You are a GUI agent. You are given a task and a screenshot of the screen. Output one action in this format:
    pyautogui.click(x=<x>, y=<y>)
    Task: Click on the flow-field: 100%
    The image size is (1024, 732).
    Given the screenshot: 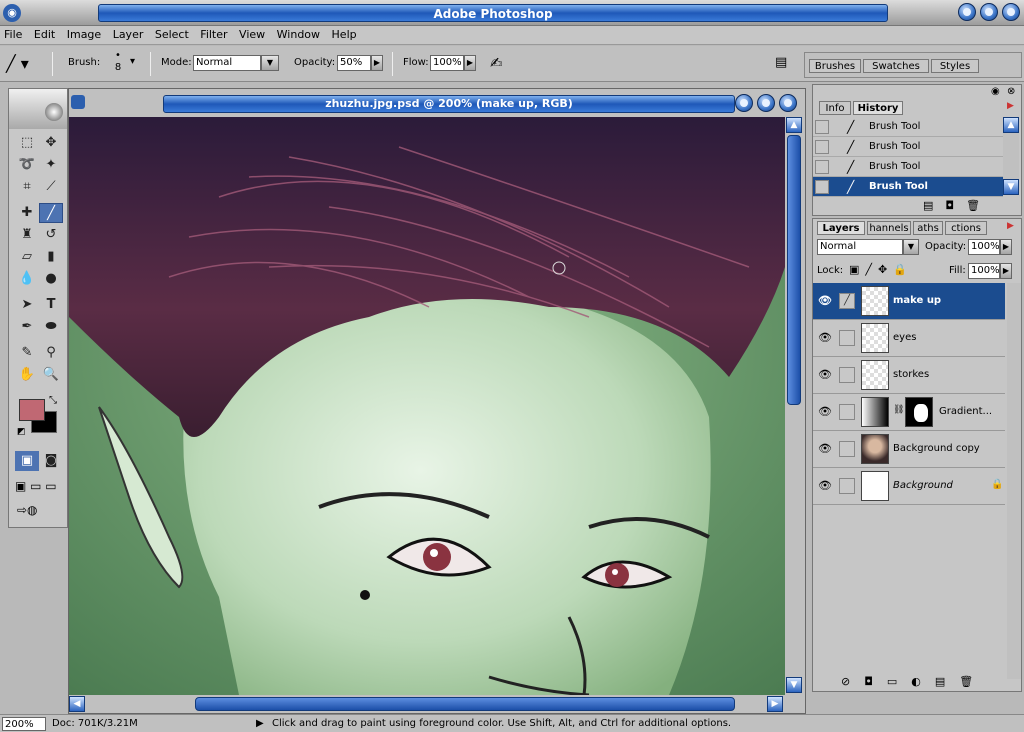 What is the action you would take?
    pyautogui.click(x=447, y=63)
    